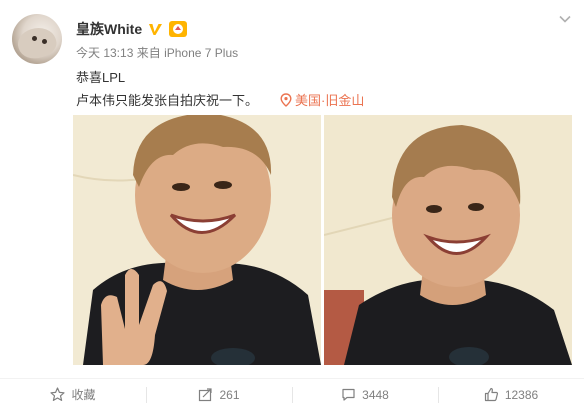 The height and width of the screenshot is (410, 584). Describe the element at coordinates (37, 43) in the screenshot. I see `avatar-cat-fur` at that location.